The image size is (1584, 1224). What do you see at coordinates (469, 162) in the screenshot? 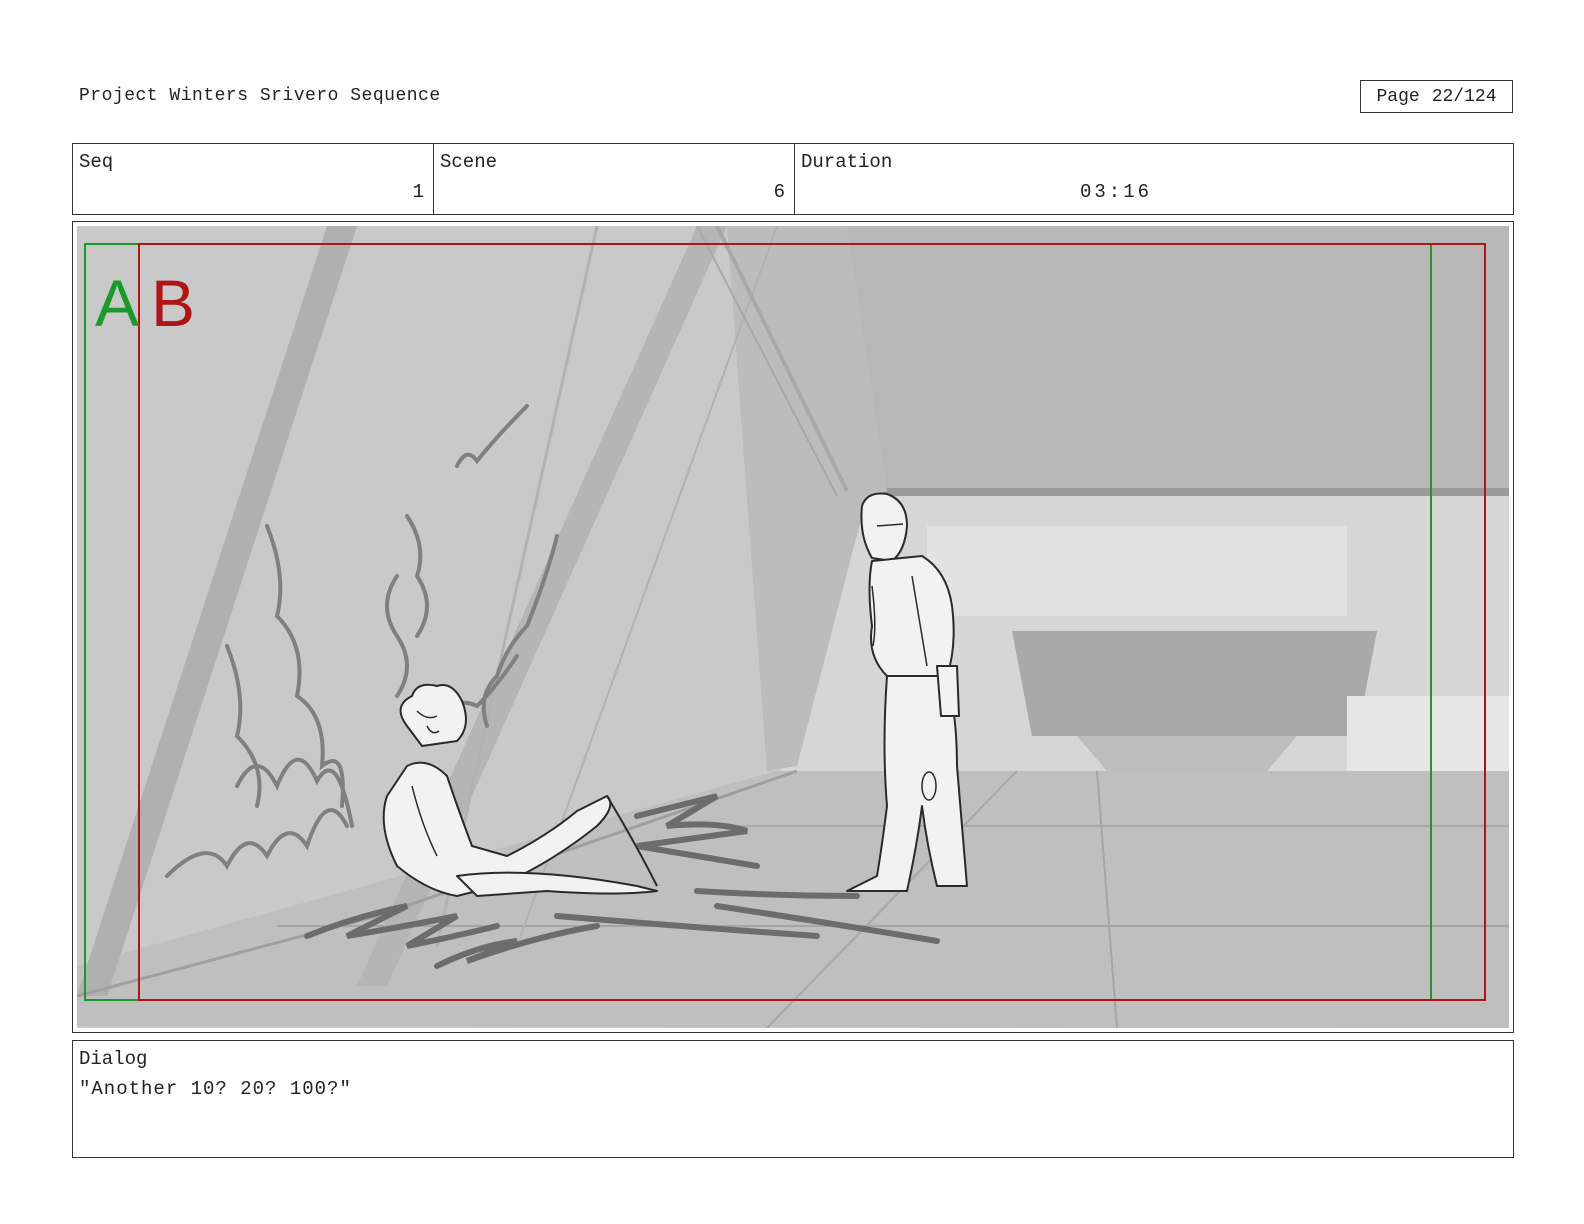
I see `scene-label: Scene` at bounding box center [469, 162].